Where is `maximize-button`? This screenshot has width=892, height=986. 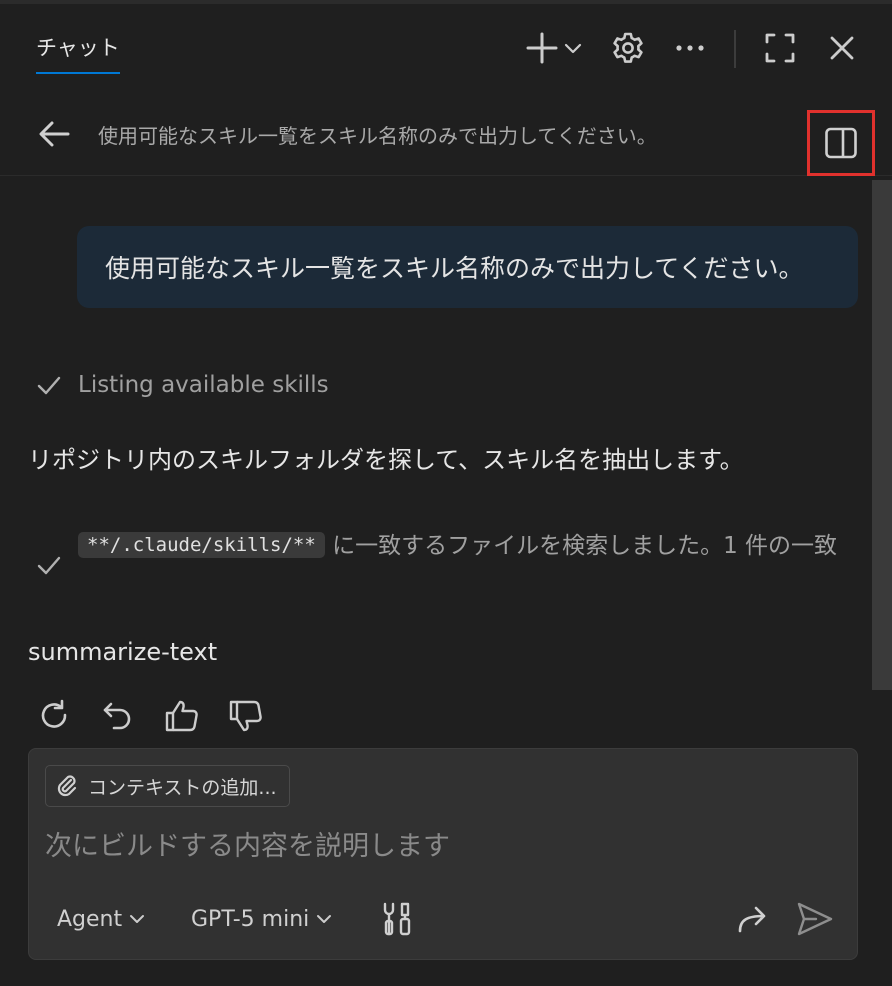
maximize-button is located at coordinates (780, 48).